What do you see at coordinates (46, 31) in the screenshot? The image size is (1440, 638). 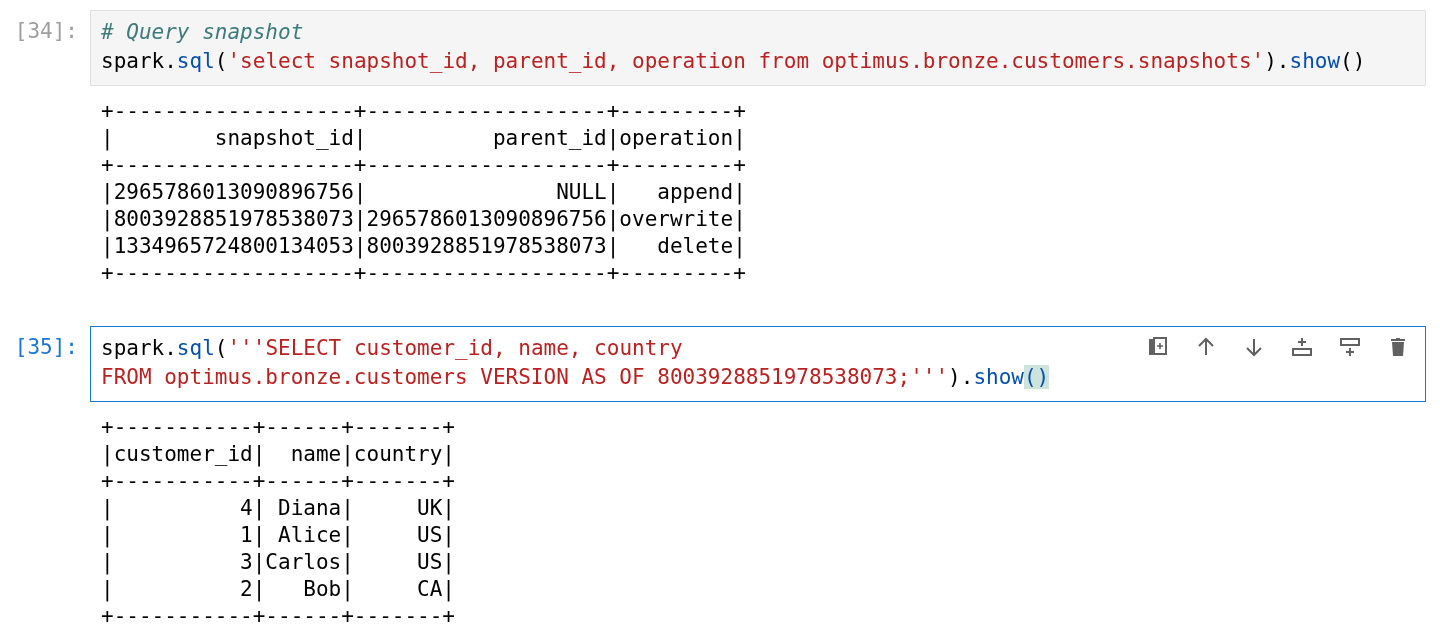 I see `execution-count: [34]:` at bounding box center [46, 31].